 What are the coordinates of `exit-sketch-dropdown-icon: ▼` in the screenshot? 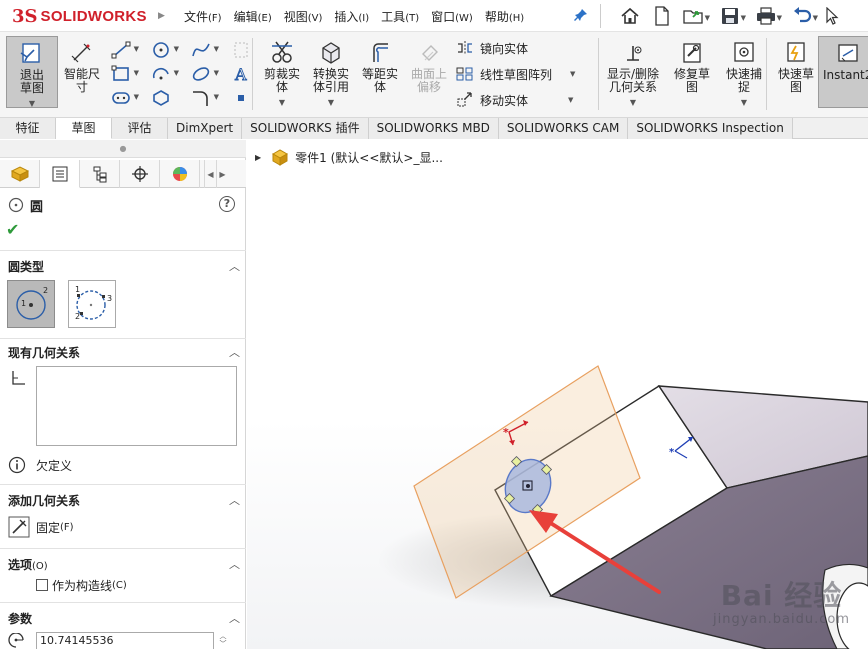 It's located at (32, 103).